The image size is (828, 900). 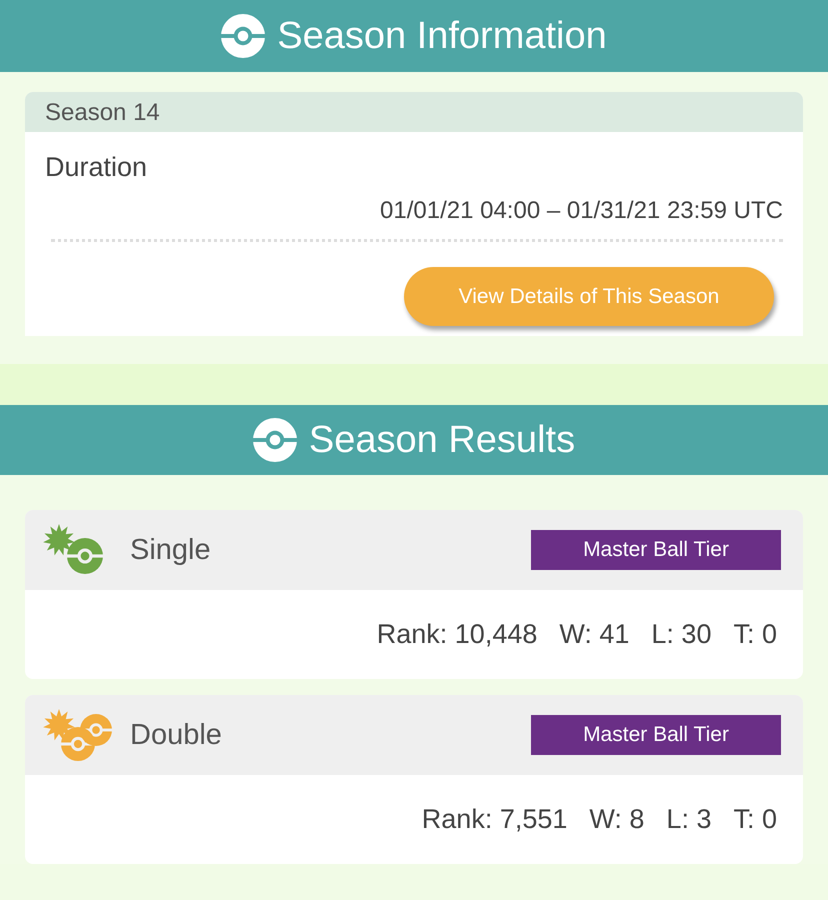 What do you see at coordinates (616, 819) in the screenshot?
I see `wins-text: W: 8` at bounding box center [616, 819].